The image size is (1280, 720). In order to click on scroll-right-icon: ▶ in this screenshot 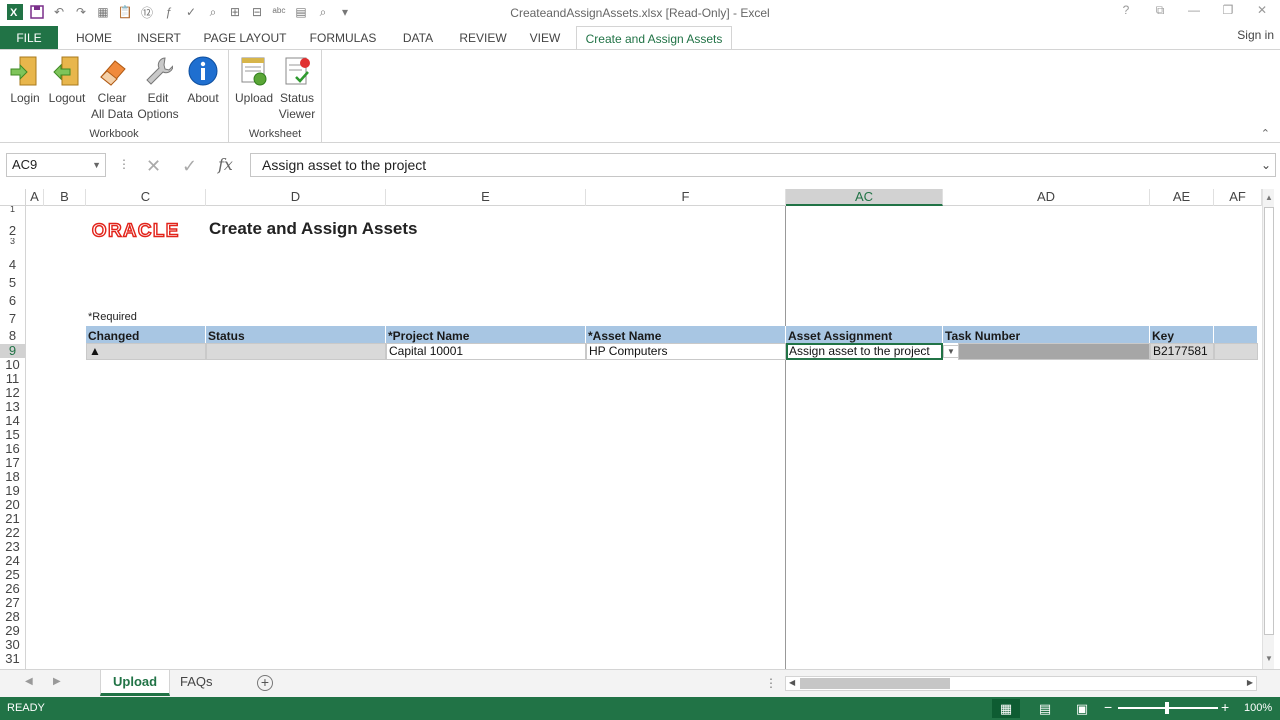, I will do `click(1250, 682)`.